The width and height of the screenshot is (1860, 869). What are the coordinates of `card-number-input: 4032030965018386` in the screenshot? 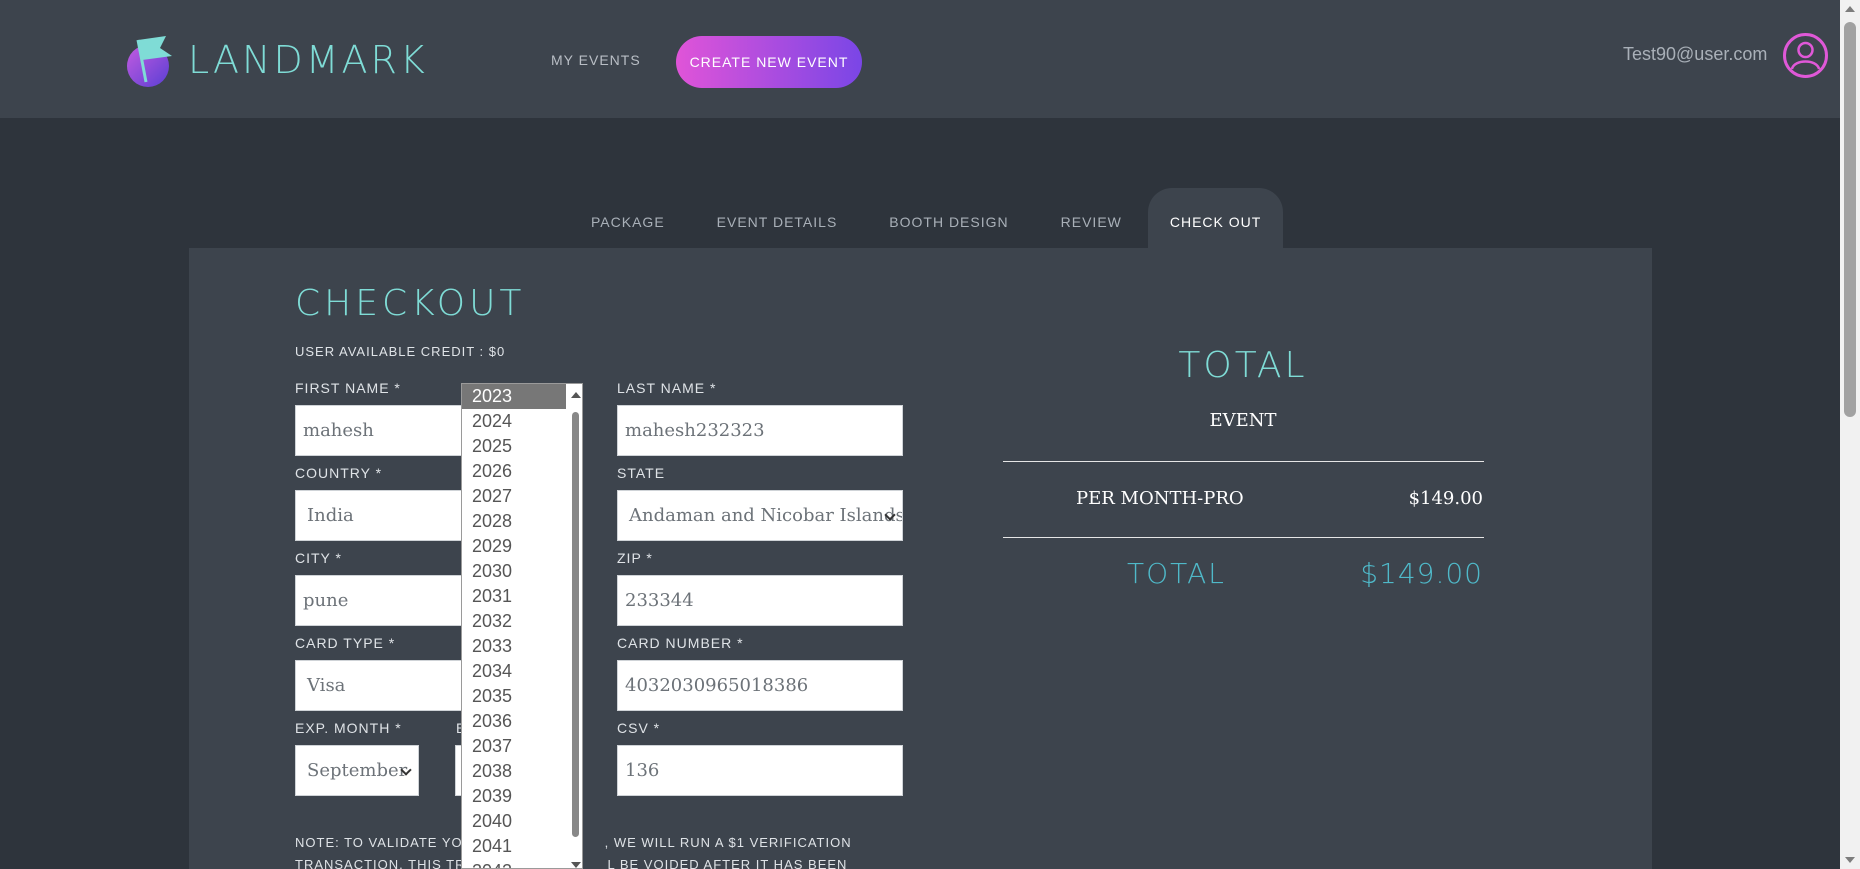 It's located at (760, 685).